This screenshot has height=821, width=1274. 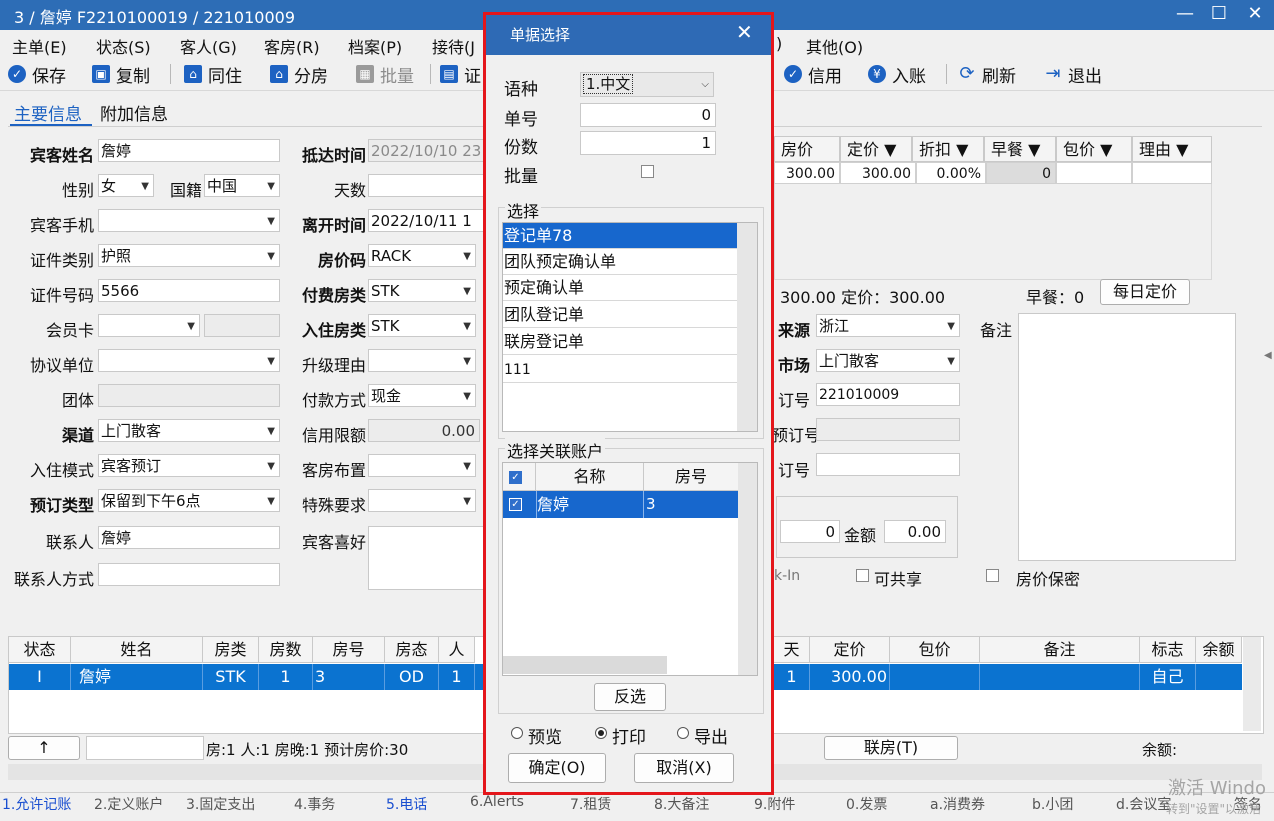 I want to click on id-no-input: 5566, so click(x=189, y=290).